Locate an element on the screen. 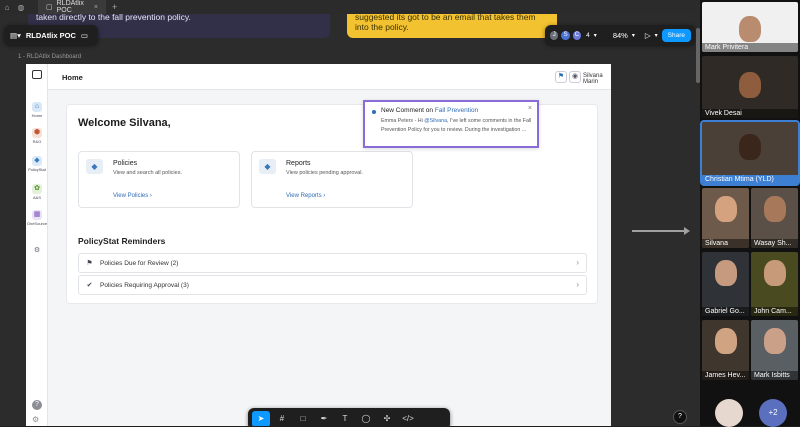  reminder-row-approval: ✔ Policies Requiring Approval (3) › is located at coordinates (332, 285).